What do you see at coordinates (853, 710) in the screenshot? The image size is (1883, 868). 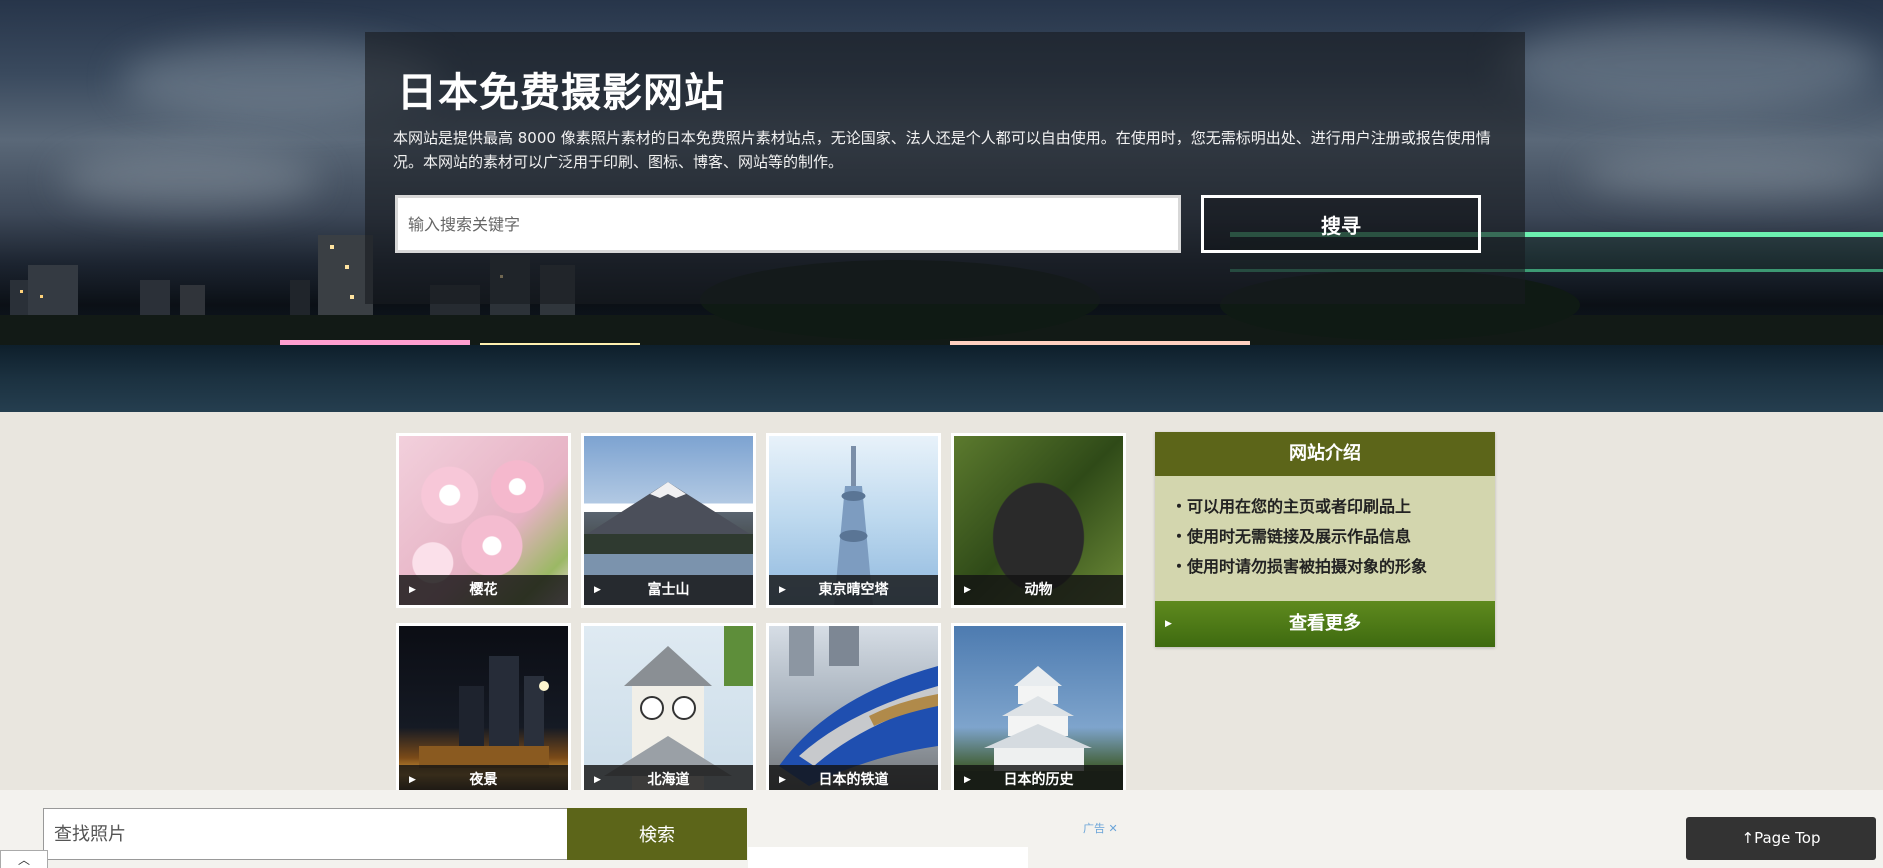 I see `category-tile-railway: ▶ 日本的铁道` at bounding box center [853, 710].